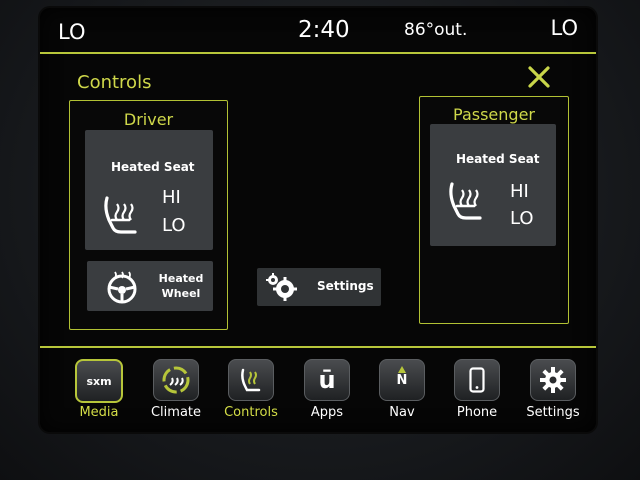 Image resolution: width=640 pixels, height=480 pixels. I want to click on driver-heated-seat-label: Heated Seat, so click(153, 167).